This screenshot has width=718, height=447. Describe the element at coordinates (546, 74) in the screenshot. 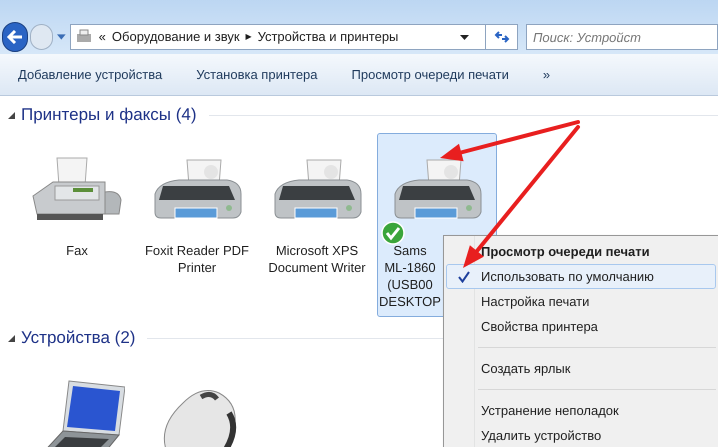

I see `more-commands-button: »` at that location.